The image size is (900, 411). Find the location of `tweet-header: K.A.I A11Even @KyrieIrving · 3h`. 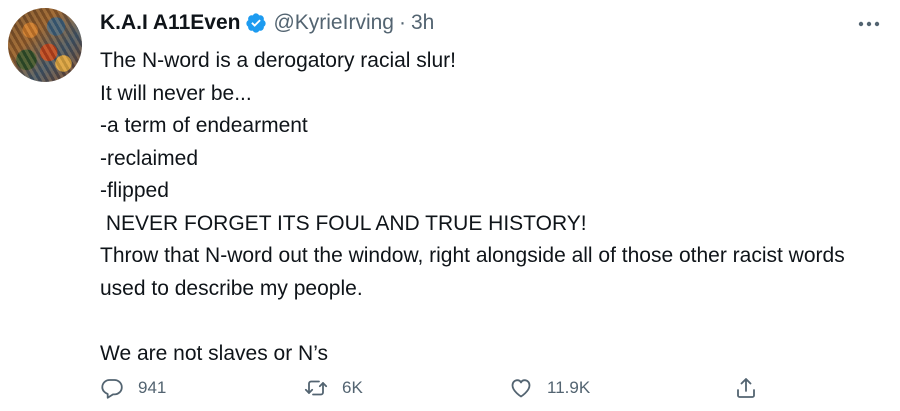

tweet-header: K.A.I A11Even @KyrieIrving · 3h is located at coordinates (267, 23).